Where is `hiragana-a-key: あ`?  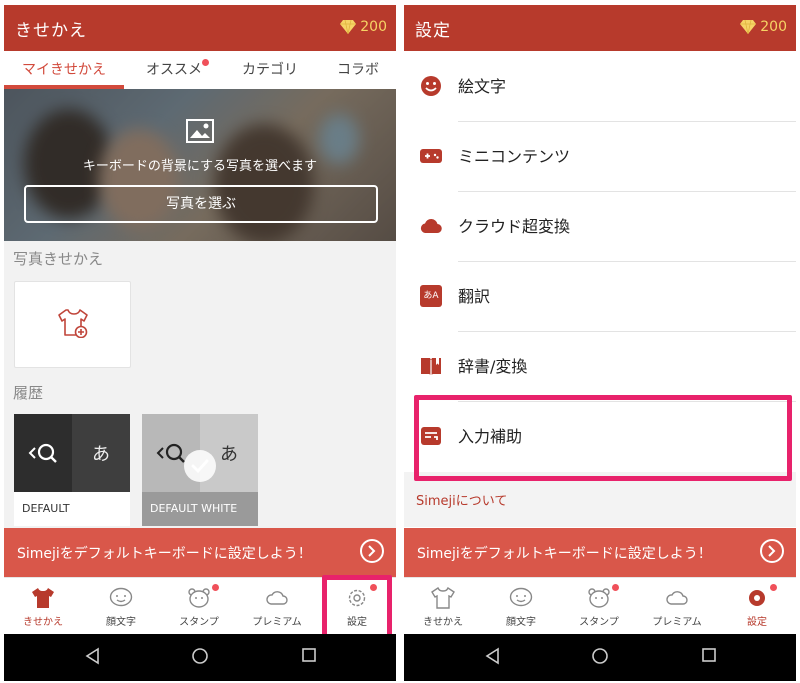 hiragana-a-key: あ is located at coordinates (101, 454).